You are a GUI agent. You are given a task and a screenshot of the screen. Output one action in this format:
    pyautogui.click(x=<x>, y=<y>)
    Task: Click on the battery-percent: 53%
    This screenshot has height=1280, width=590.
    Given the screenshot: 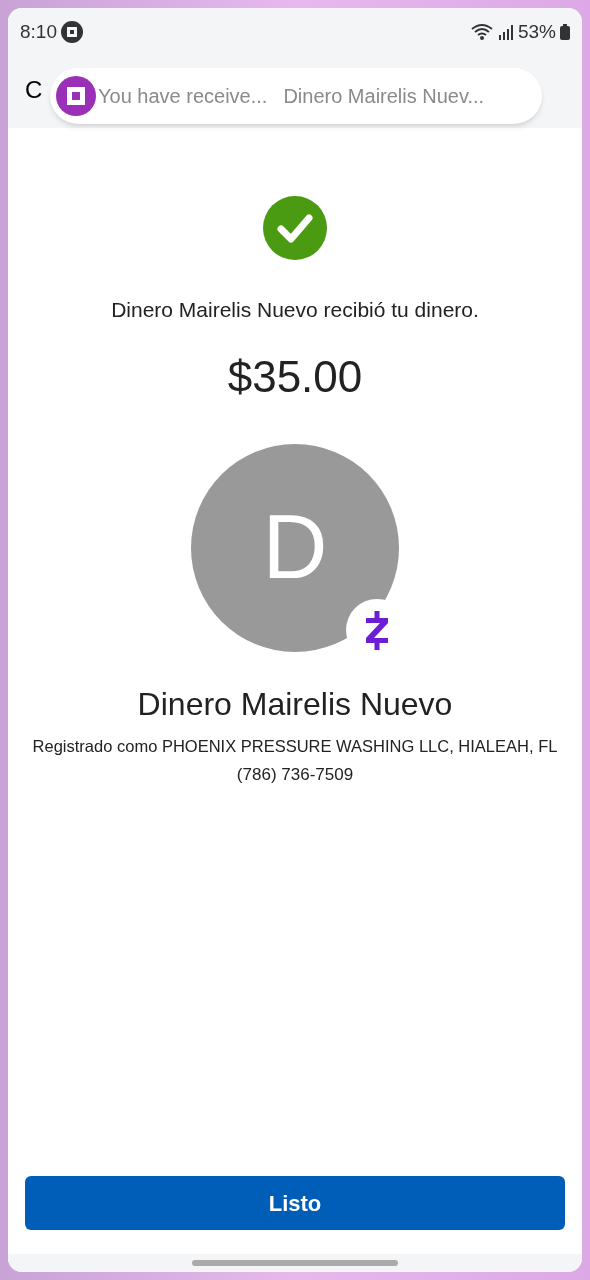 What is the action you would take?
    pyautogui.click(x=536, y=31)
    